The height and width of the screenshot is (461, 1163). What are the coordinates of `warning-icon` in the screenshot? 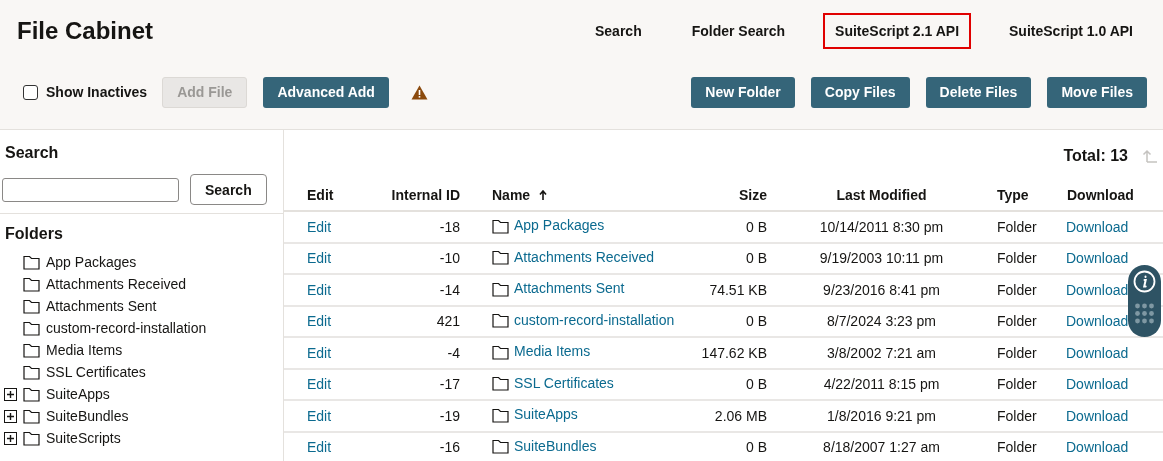 It's located at (419, 92).